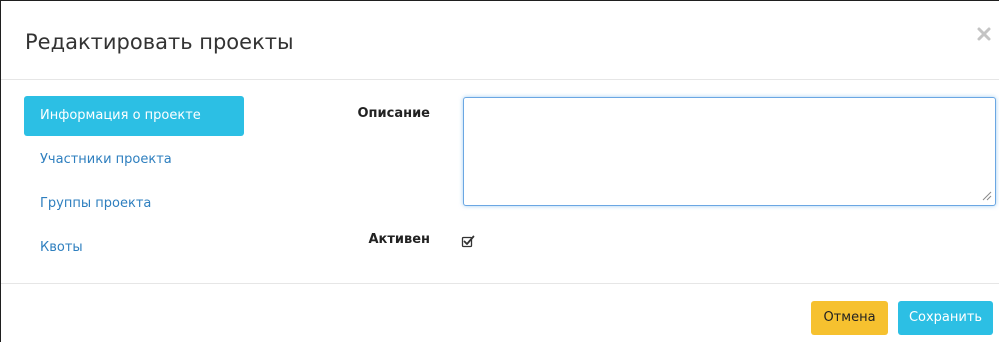  What do you see at coordinates (106, 159) in the screenshot?
I see `tab-project-members-label: Участники проекта` at bounding box center [106, 159].